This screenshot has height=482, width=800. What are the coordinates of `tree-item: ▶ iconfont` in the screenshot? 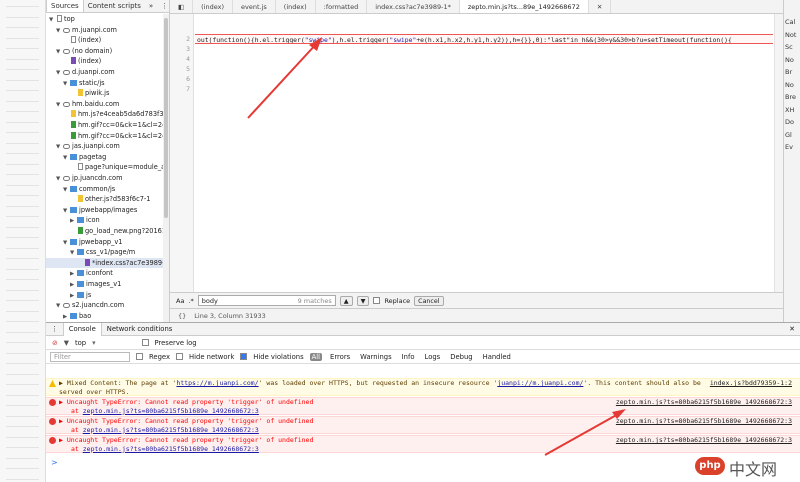 It's located at (104, 273).